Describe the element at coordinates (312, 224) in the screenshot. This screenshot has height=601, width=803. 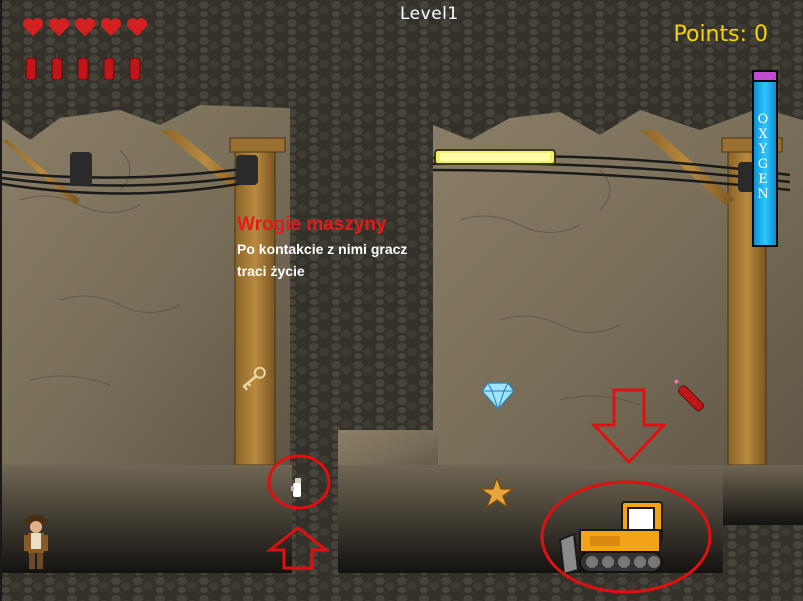
I see `info-title: Wrogie maszyny` at that location.